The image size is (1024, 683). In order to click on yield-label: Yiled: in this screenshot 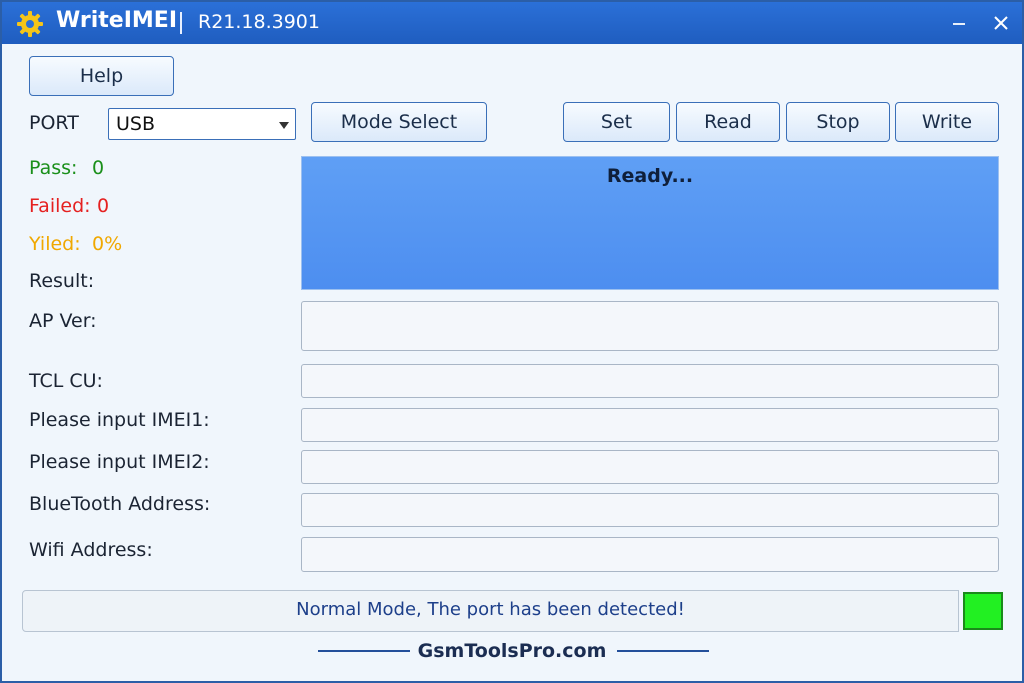, I will do `click(55, 244)`.